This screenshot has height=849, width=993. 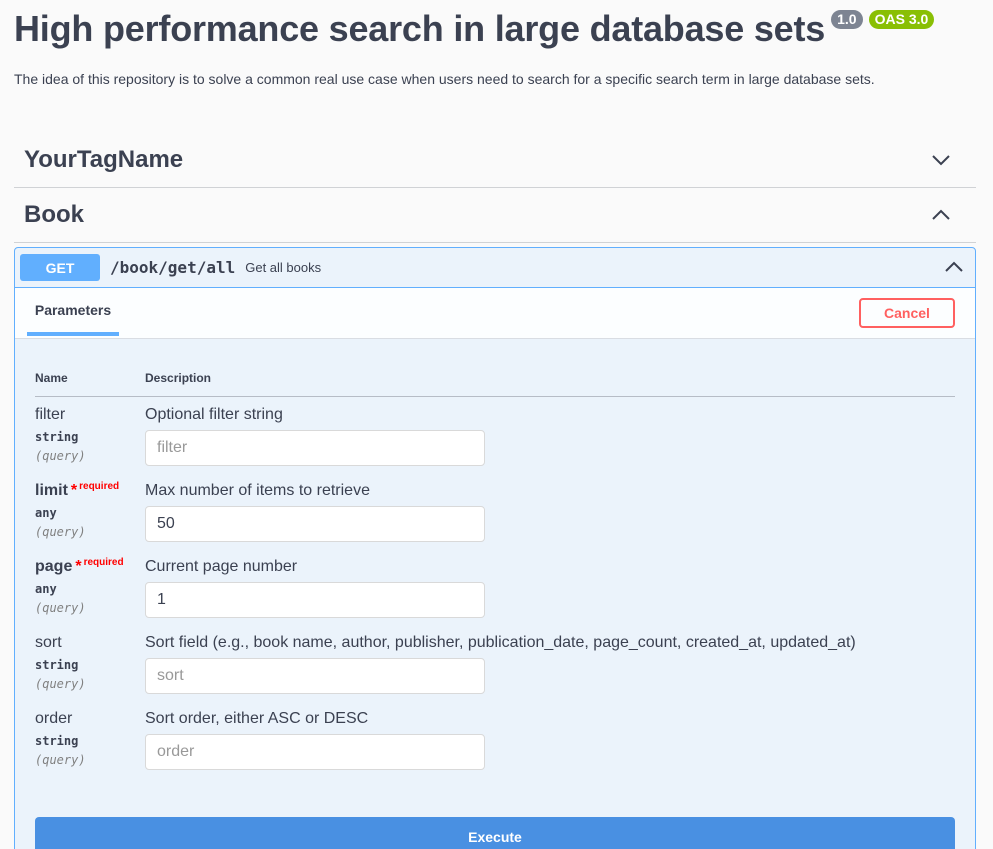 What do you see at coordinates (51, 490) in the screenshot?
I see `param-name-text: limit` at bounding box center [51, 490].